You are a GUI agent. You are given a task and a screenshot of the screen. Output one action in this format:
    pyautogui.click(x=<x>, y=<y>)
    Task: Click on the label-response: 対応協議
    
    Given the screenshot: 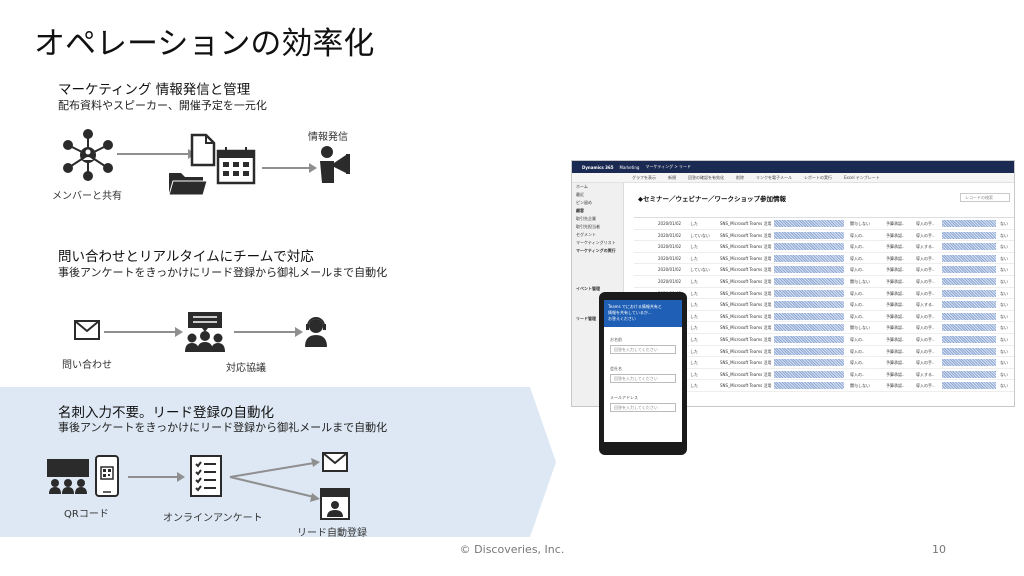 What is the action you would take?
    pyautogui.click(x=246, y=368)
    